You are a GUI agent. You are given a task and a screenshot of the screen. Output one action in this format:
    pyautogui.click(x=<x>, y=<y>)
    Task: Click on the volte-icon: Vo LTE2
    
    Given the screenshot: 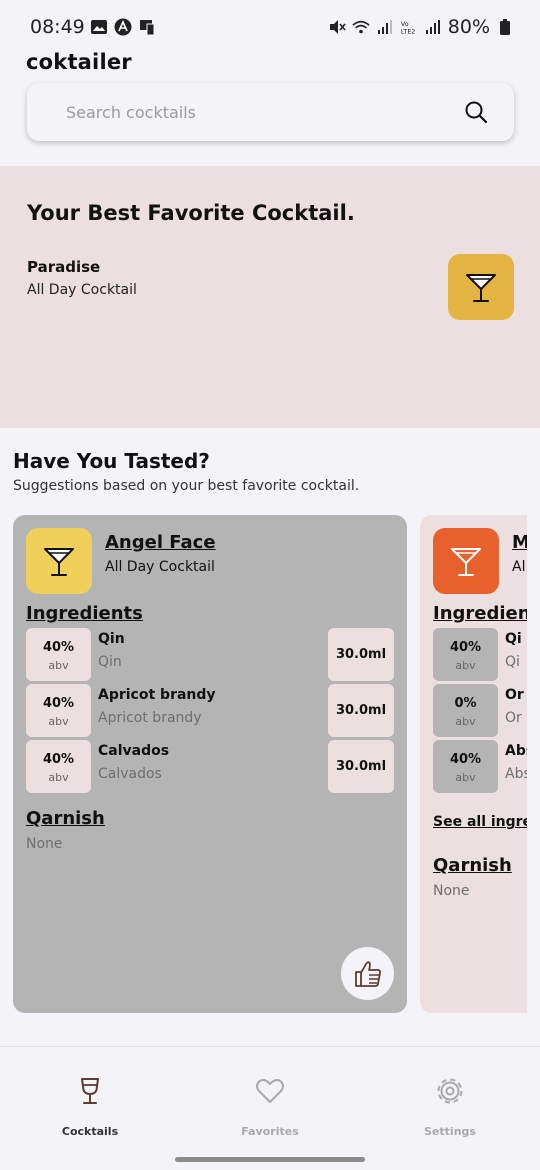 What is the action you would take?
    pyautogui.click(x=409, y=27)
    